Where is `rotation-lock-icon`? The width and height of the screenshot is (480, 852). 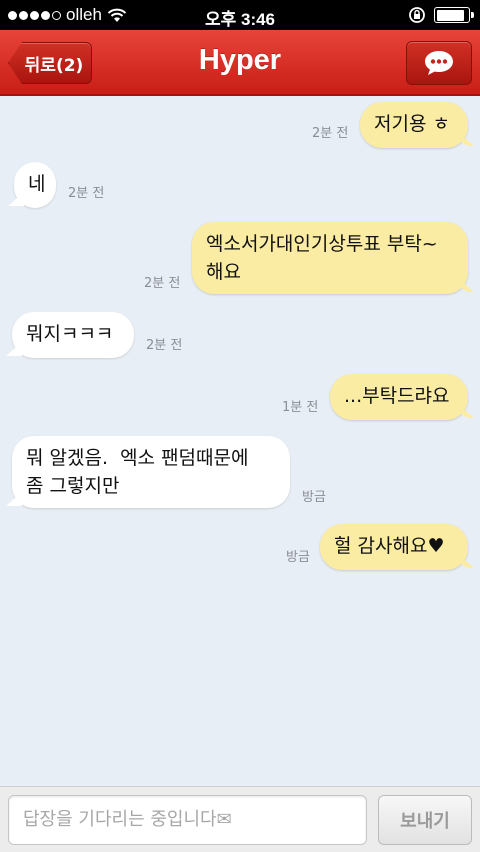
rotation-lock-icon is located at coordinates (417, 15).